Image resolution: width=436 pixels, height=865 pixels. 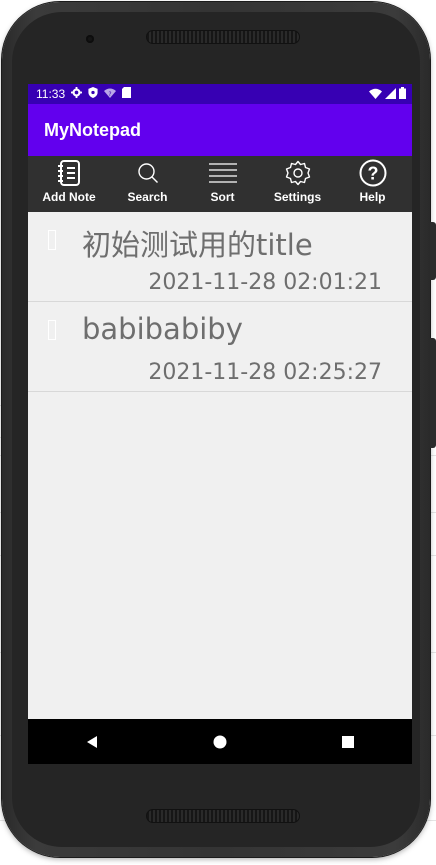 What do you see at coordinates (93, 94) in the screenshot?
I see `shield-icon` at bounding box center [93, 94].